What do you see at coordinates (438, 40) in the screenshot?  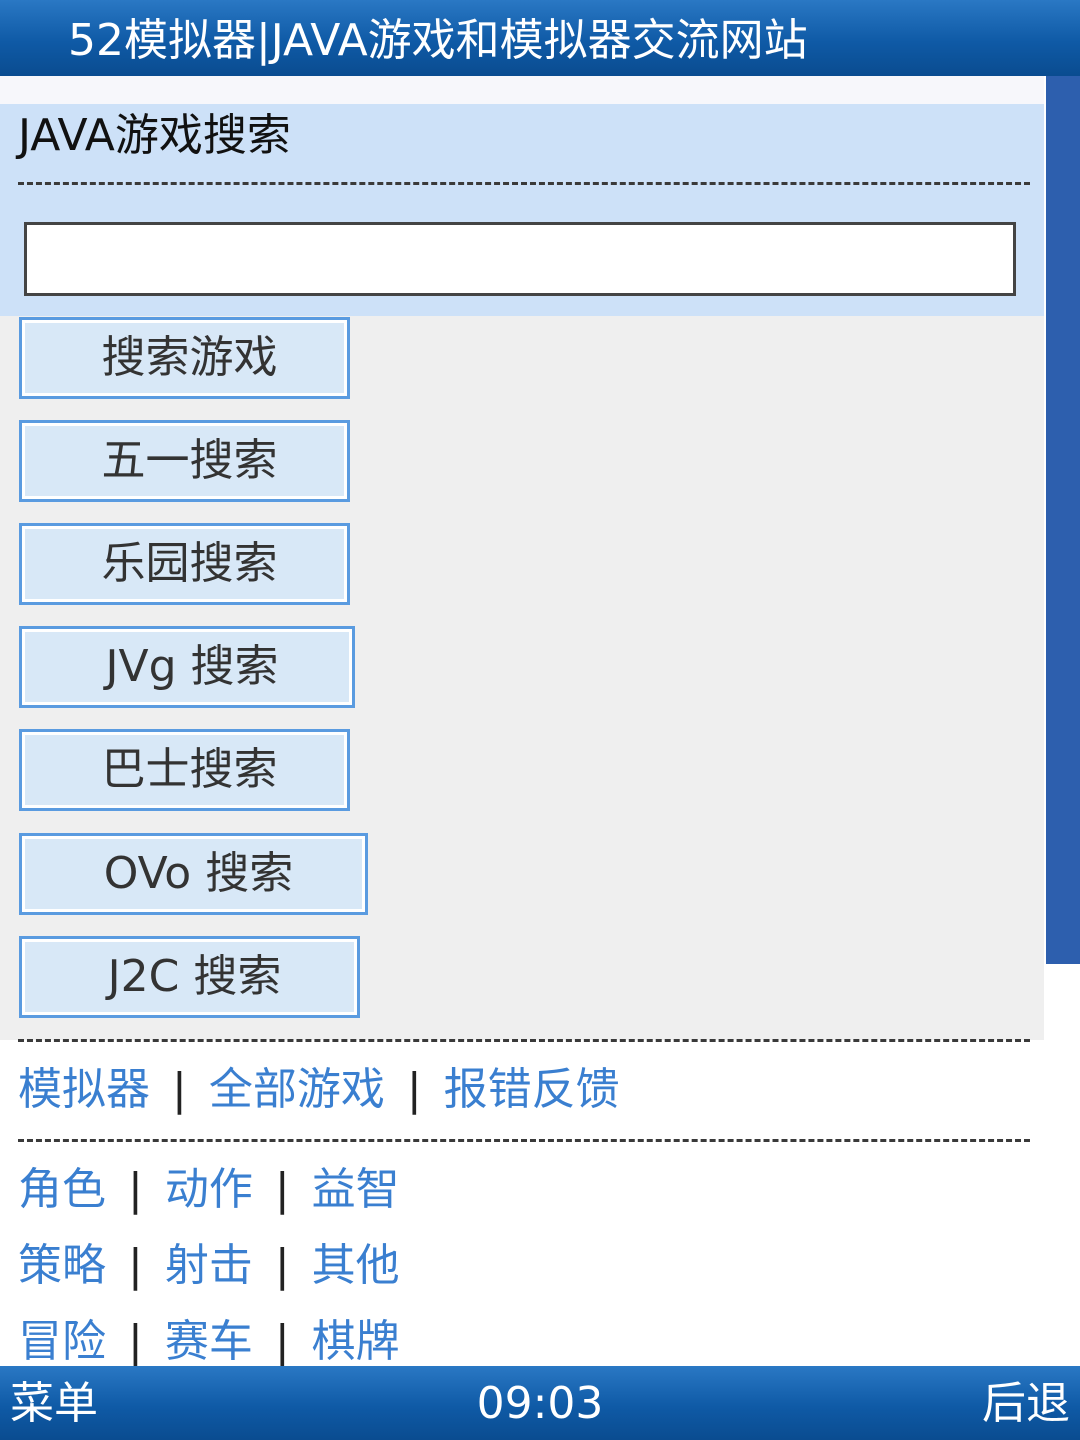 I see `page-title: 52模拟器|JAVA游戏和模拟器交流网站` at bounding box center [438, 40].